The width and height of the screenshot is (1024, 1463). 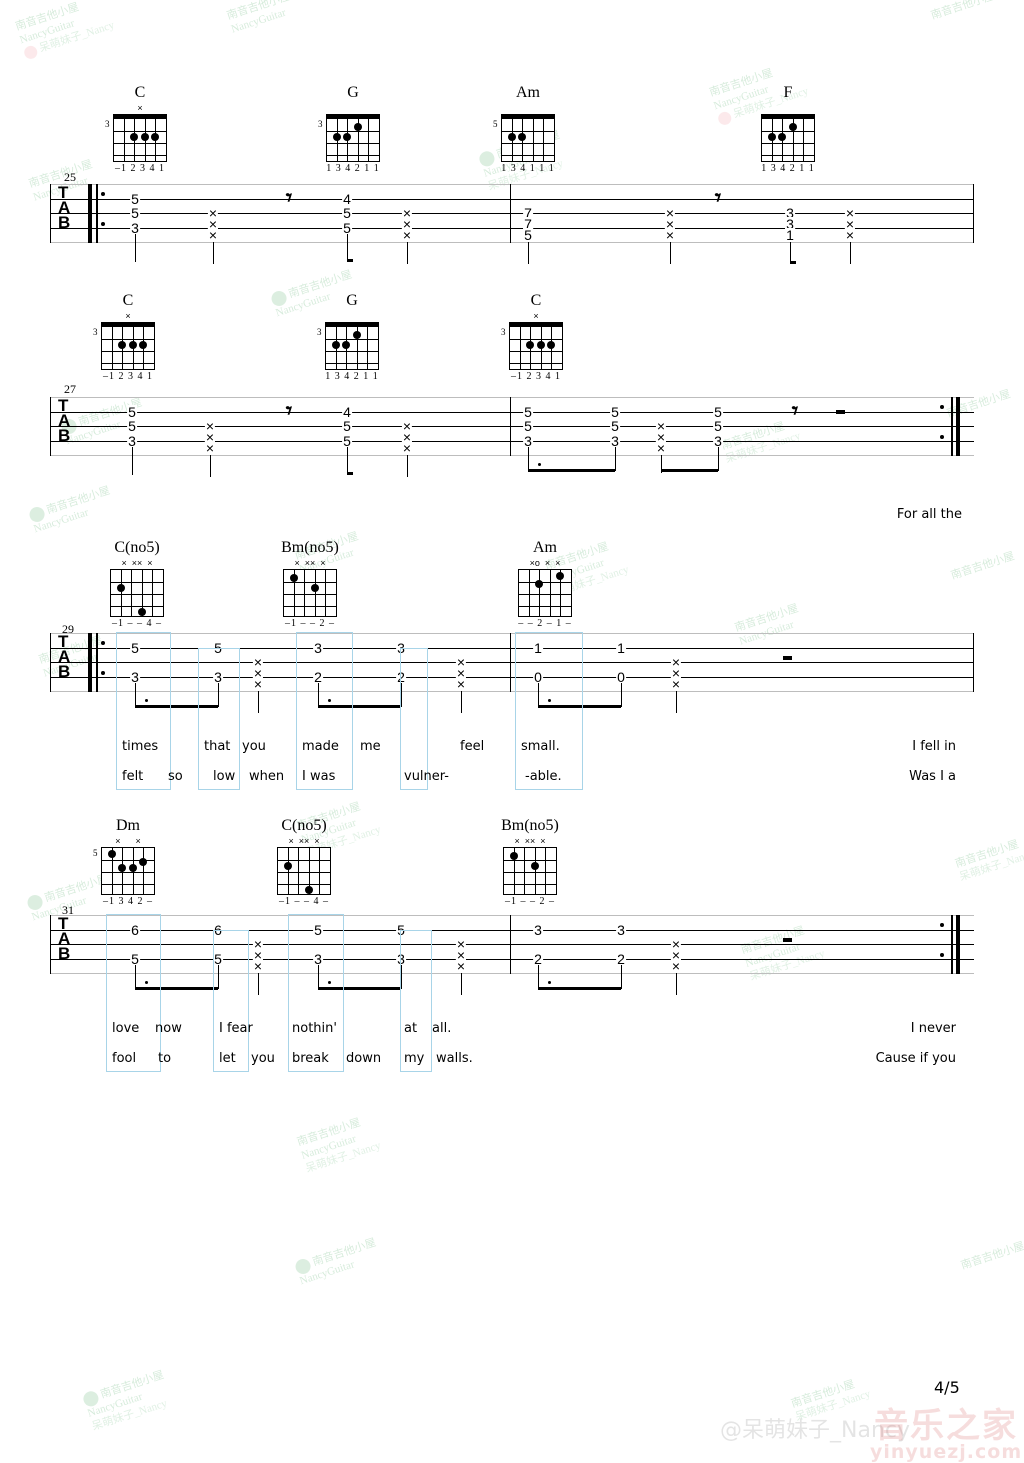 What do you see at coordinates (304, 825) in the screenshot?
I see `chord-name: C(no5)` at bounding box center [304, 825].